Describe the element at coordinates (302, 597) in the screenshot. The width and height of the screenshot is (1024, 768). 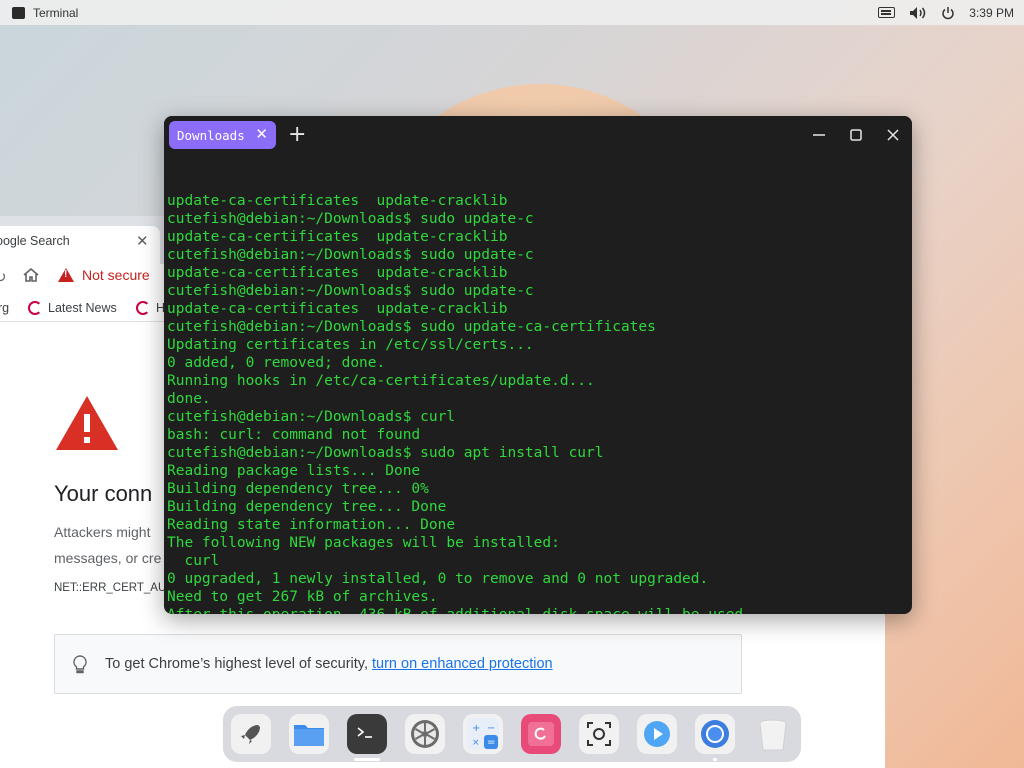
I see `terminal-line: Need to get 267 kB of archives.` at that location.